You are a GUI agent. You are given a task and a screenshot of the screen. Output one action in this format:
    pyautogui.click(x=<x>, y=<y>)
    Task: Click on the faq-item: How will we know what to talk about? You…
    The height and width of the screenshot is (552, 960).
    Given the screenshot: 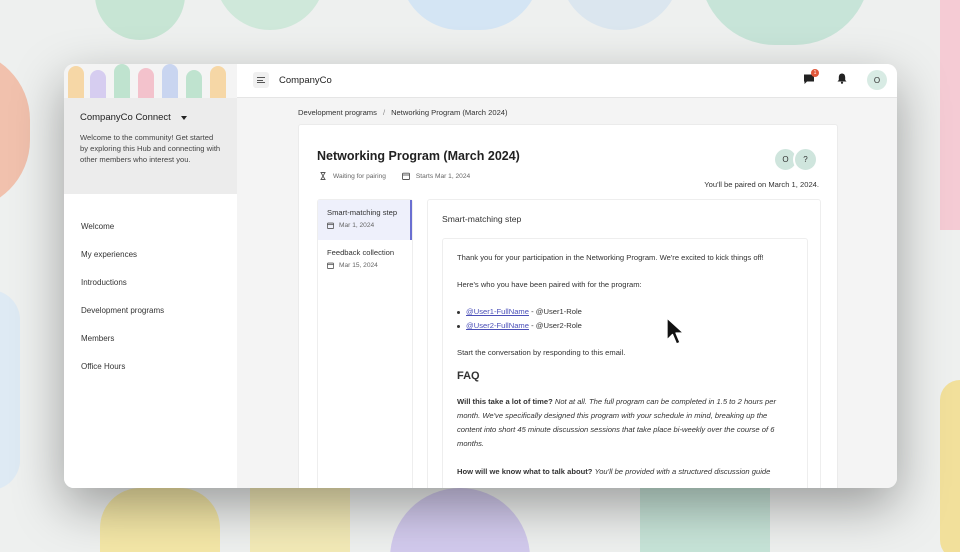 What is the action you would take?
    pyautogui.click(x=625, y=472)
    